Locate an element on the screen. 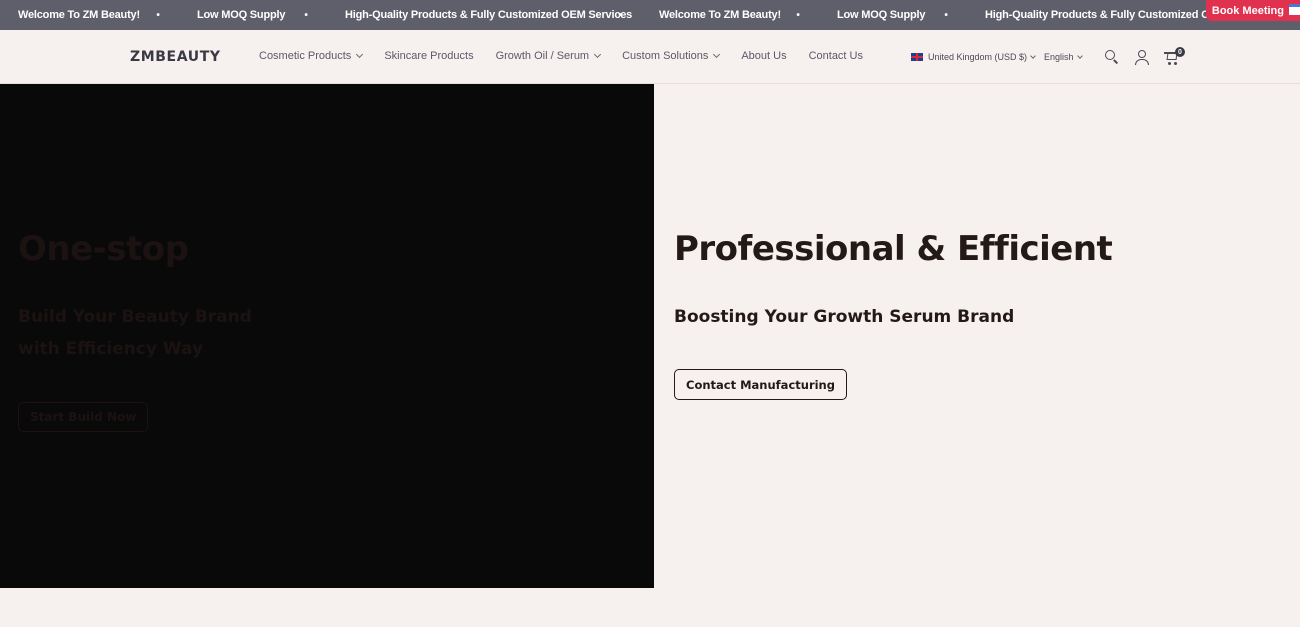 Image resolution: width=1300 pixels, height=627 pixels. region-label: United Kingdom (USD $) is located at coordinates (978, 57).